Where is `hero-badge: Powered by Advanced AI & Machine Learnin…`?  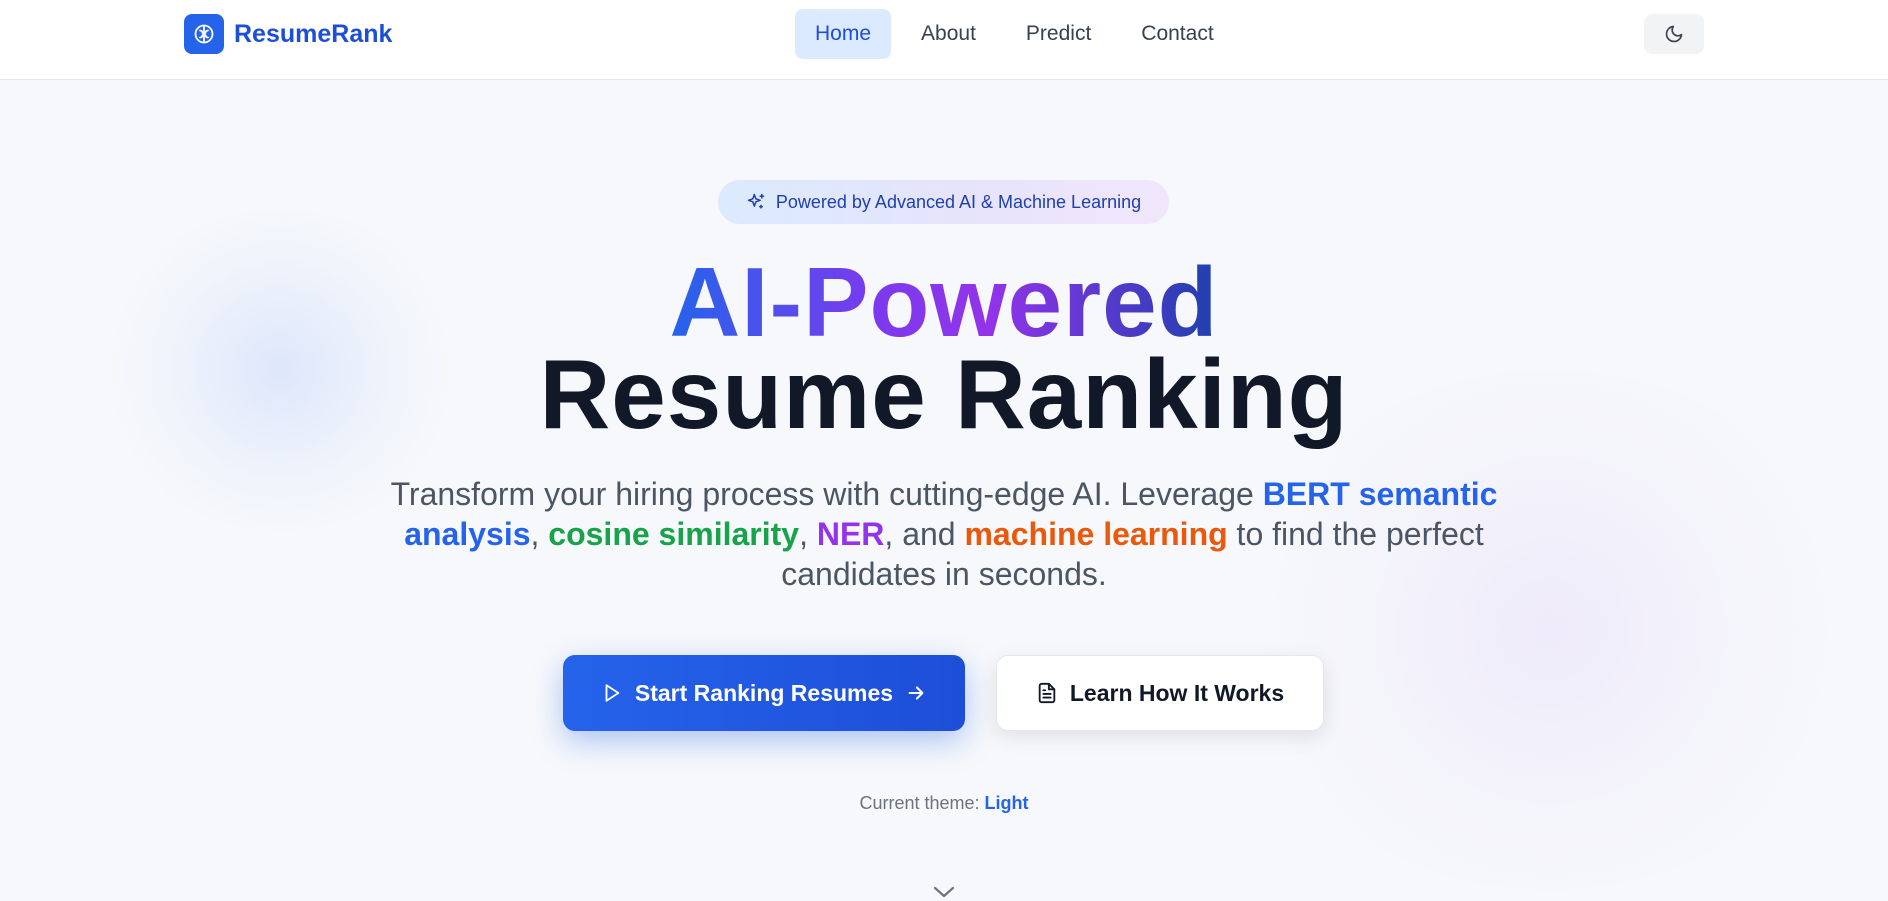 hero-badge: Powered by Advanced AI & Machine Learnin… is located at coordinates (943, 202).